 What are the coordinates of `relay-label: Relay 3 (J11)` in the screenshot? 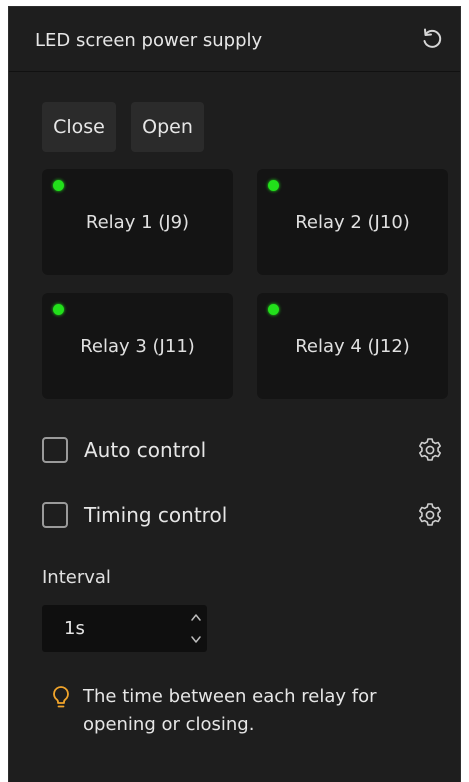 It's located at (137, 346).